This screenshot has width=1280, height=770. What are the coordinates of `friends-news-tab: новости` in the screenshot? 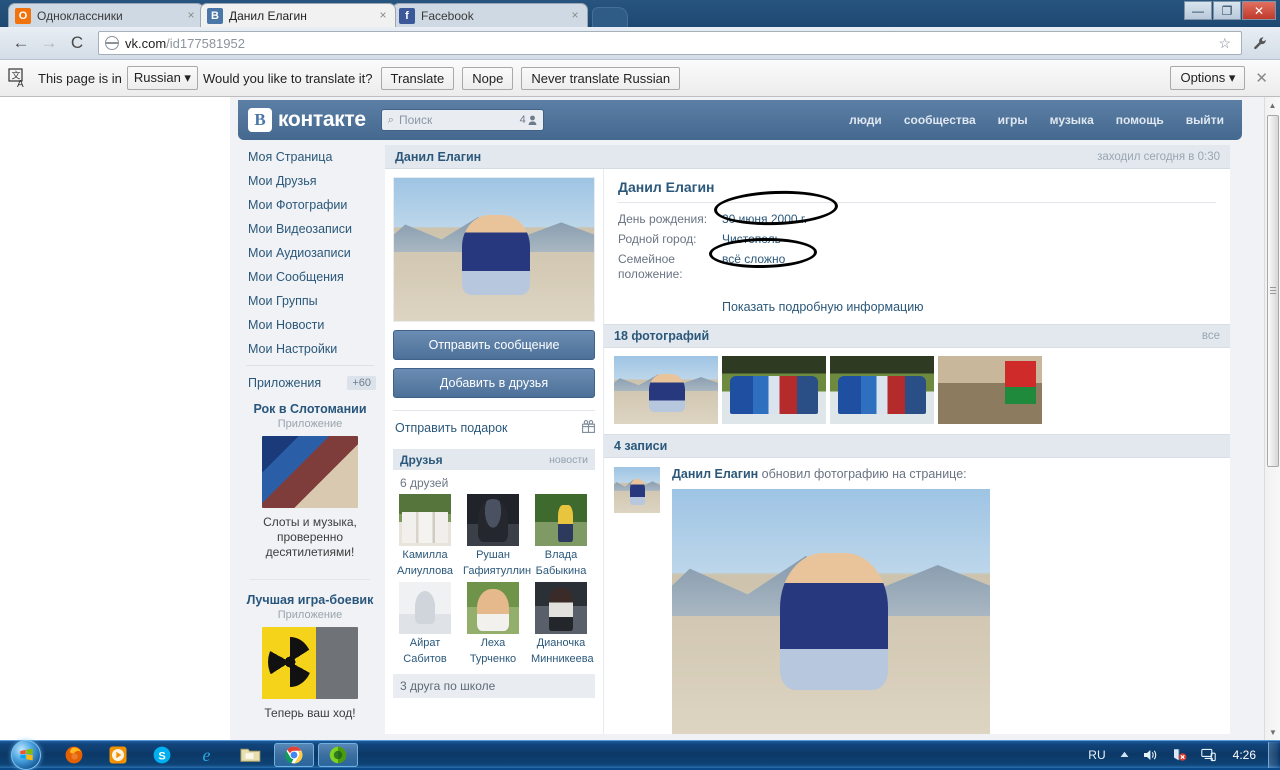 It's located at (568, 460).